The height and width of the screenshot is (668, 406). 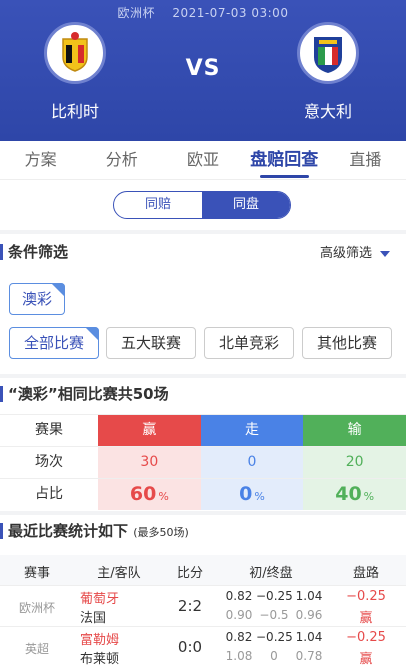 I want to click on filter-title: 条件筛选, so click(x=34, y=252).